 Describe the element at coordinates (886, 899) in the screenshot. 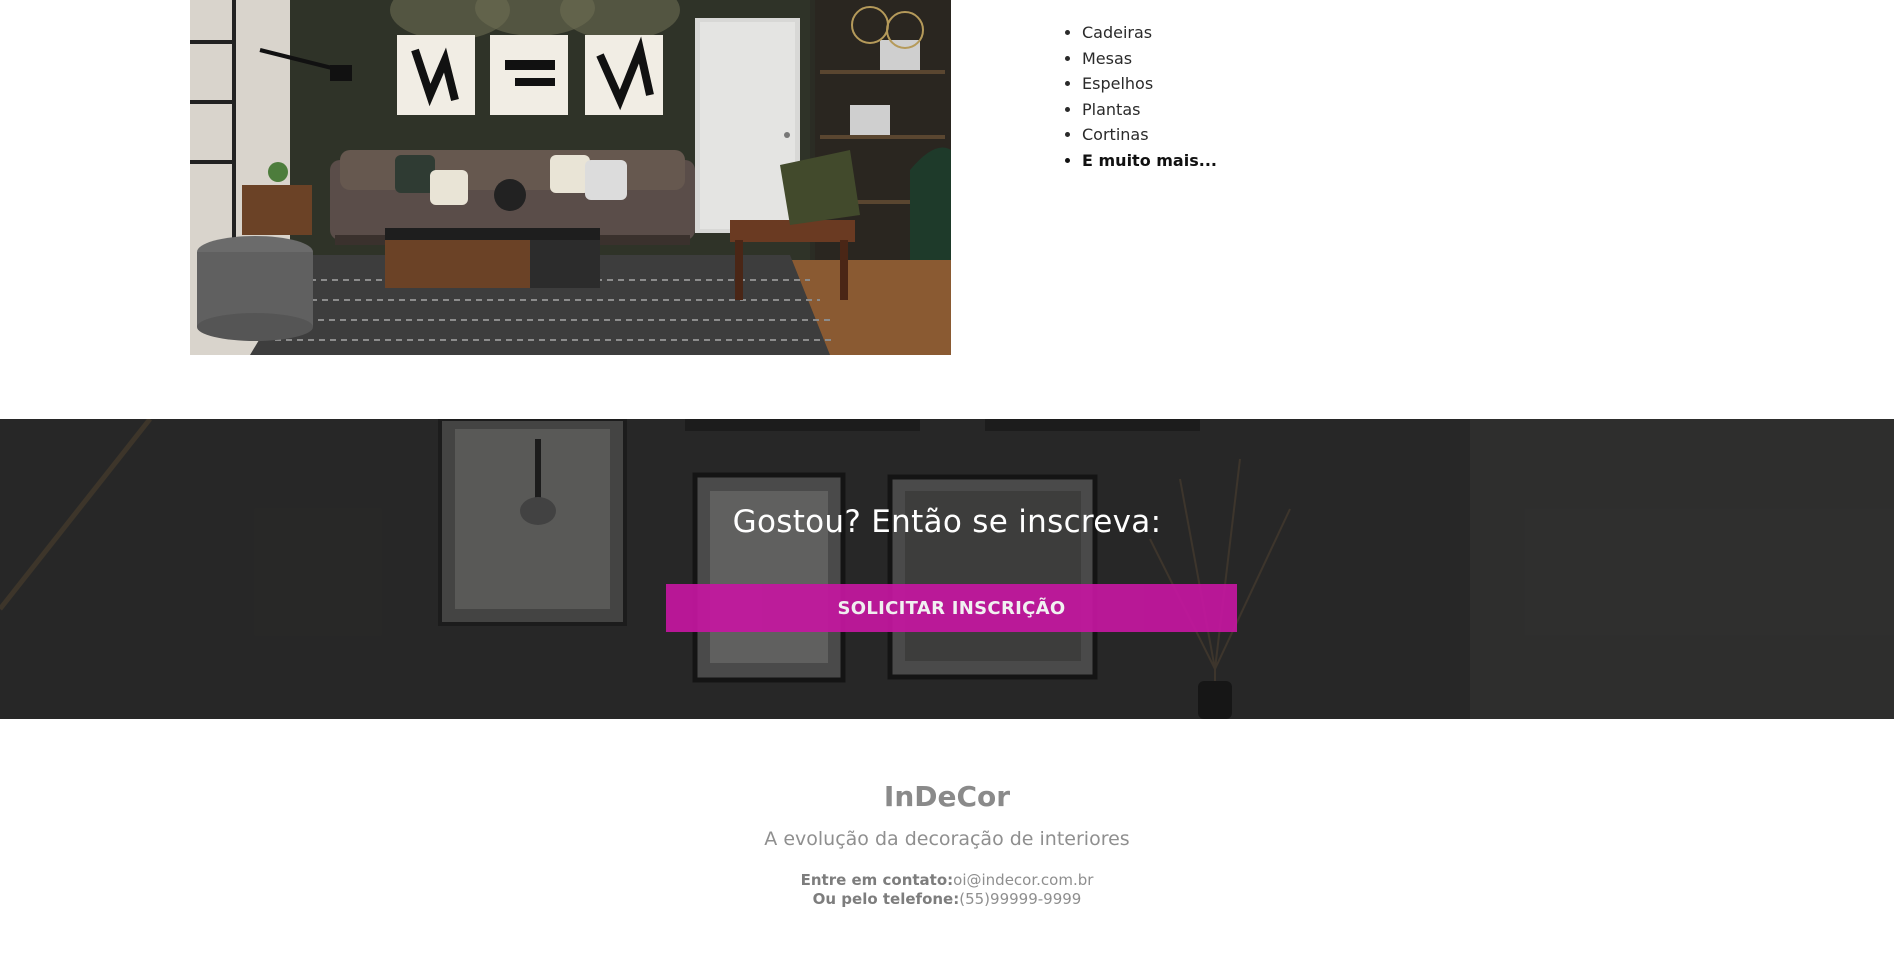

I see `phone-label: Ou pelo telefone:` at that location.